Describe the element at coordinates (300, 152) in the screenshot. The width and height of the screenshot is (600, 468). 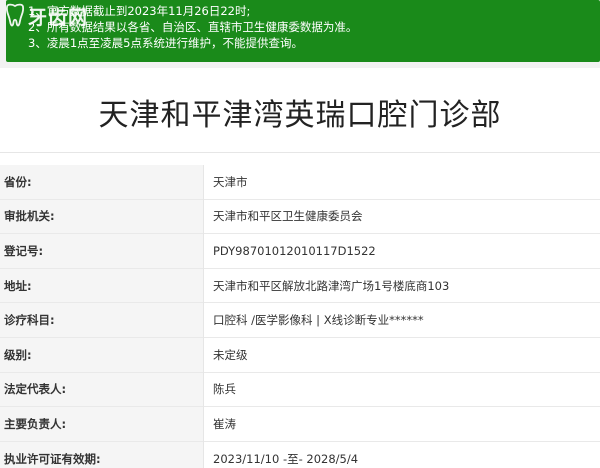
I see `title-divider` at that location.